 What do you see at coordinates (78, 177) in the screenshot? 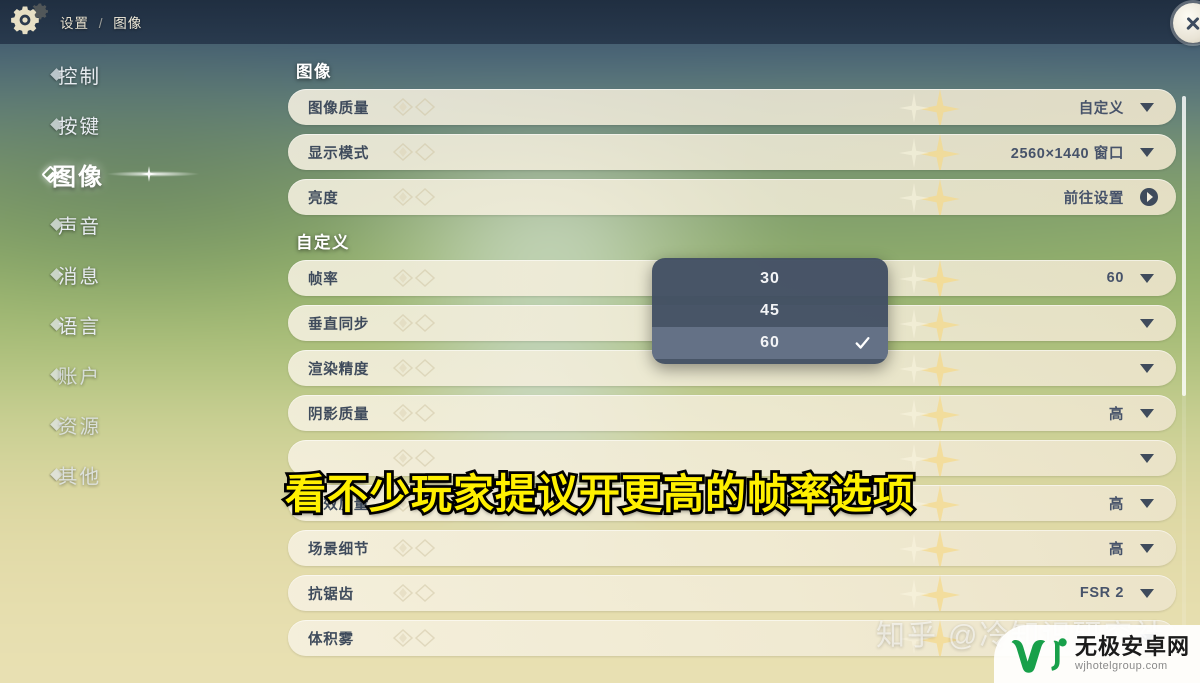
I see `sidebar-item-label: 图像` at bounding box center [78, 177].